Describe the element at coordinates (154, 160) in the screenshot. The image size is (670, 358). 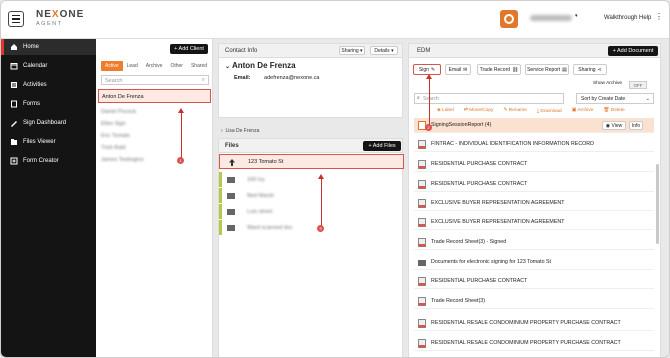
I see `contact-row: James Testington` at that location.